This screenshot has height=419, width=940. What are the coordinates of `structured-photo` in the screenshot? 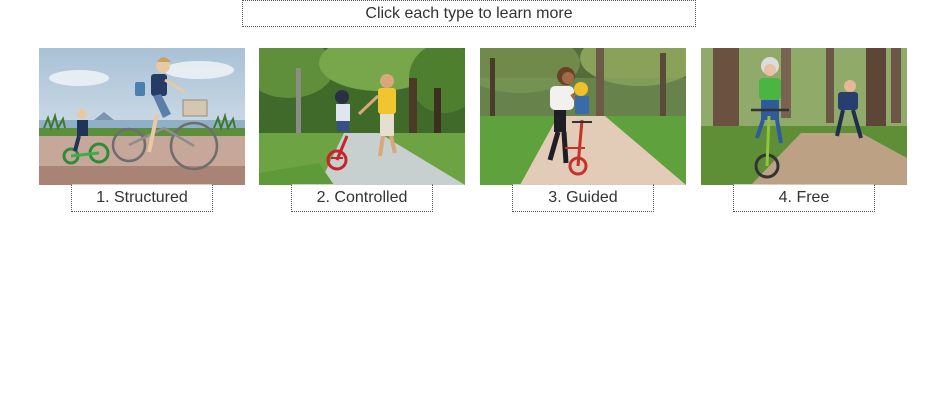 It's located at (142, 116).